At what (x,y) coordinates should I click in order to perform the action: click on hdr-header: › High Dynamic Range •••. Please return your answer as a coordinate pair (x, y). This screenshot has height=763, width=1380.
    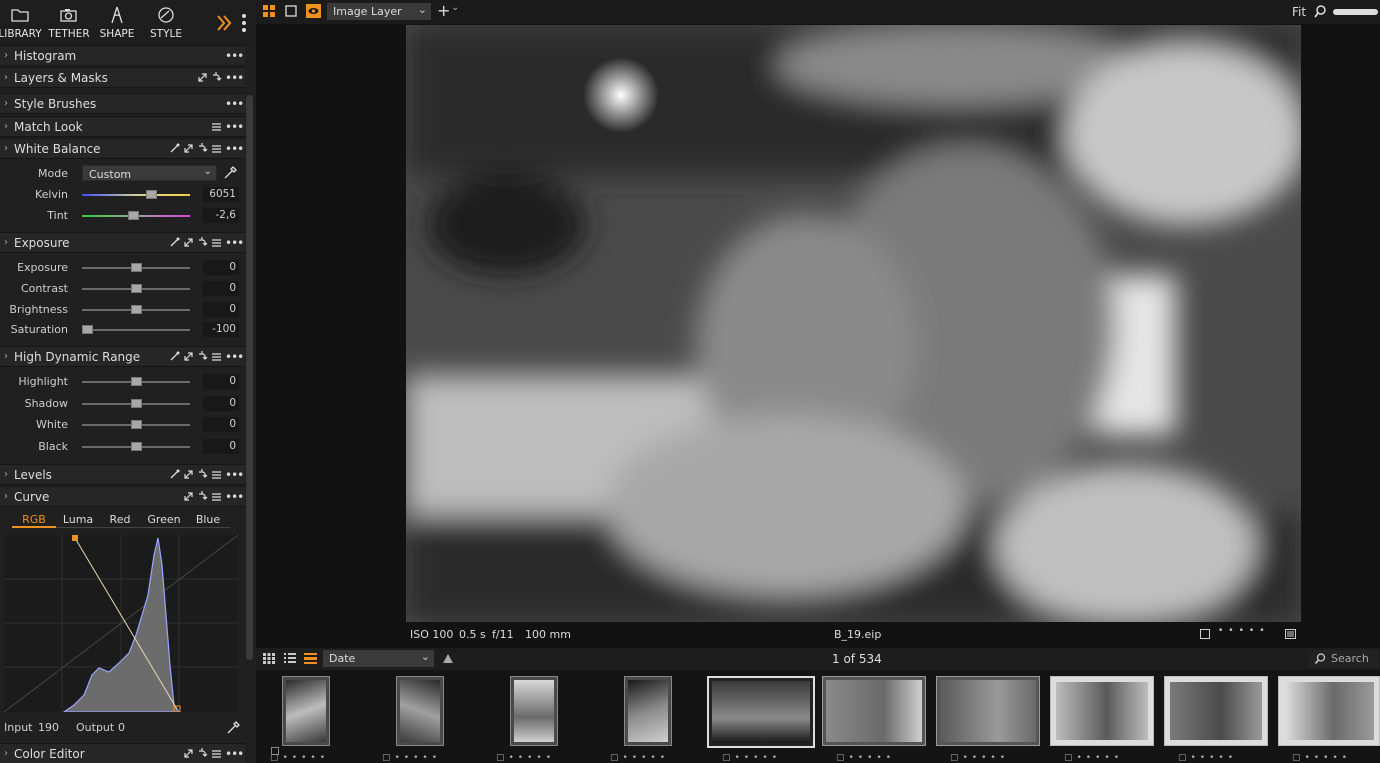
    Looking at the image, I should click on (122, 356).